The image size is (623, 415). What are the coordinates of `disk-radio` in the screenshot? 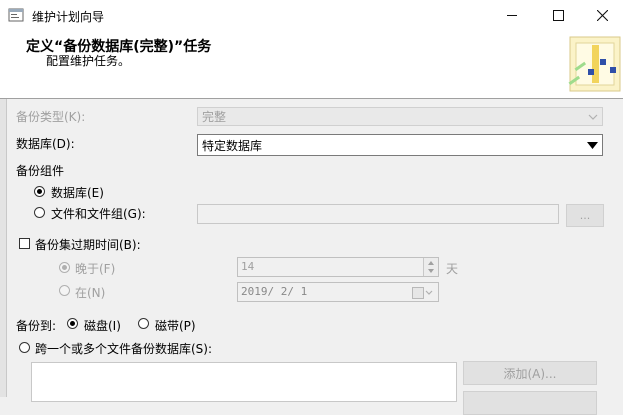 It's located at (72, 323).